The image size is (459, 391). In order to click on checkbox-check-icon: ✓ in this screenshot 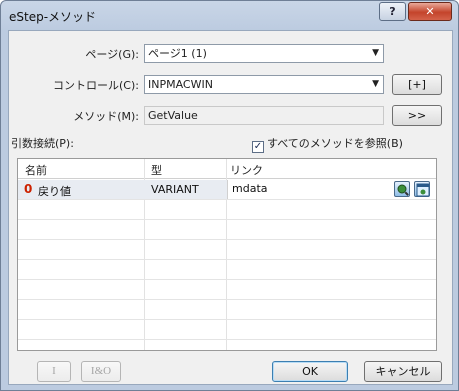, I will do `click(258, 147)`.